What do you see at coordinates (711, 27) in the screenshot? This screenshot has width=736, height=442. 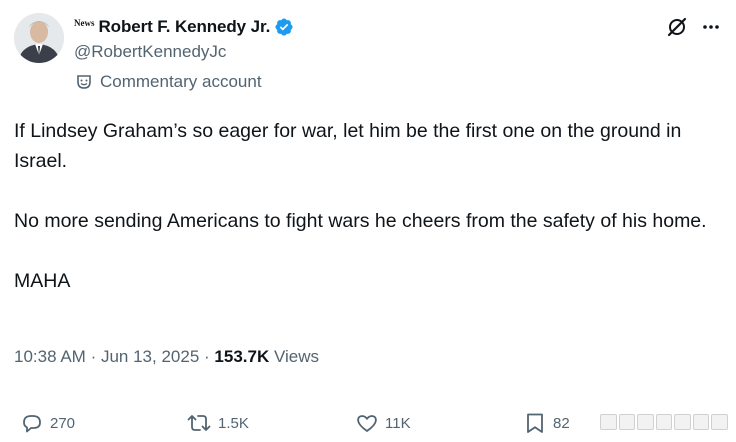 I see `more-icon` at bounding box center [711, 27].